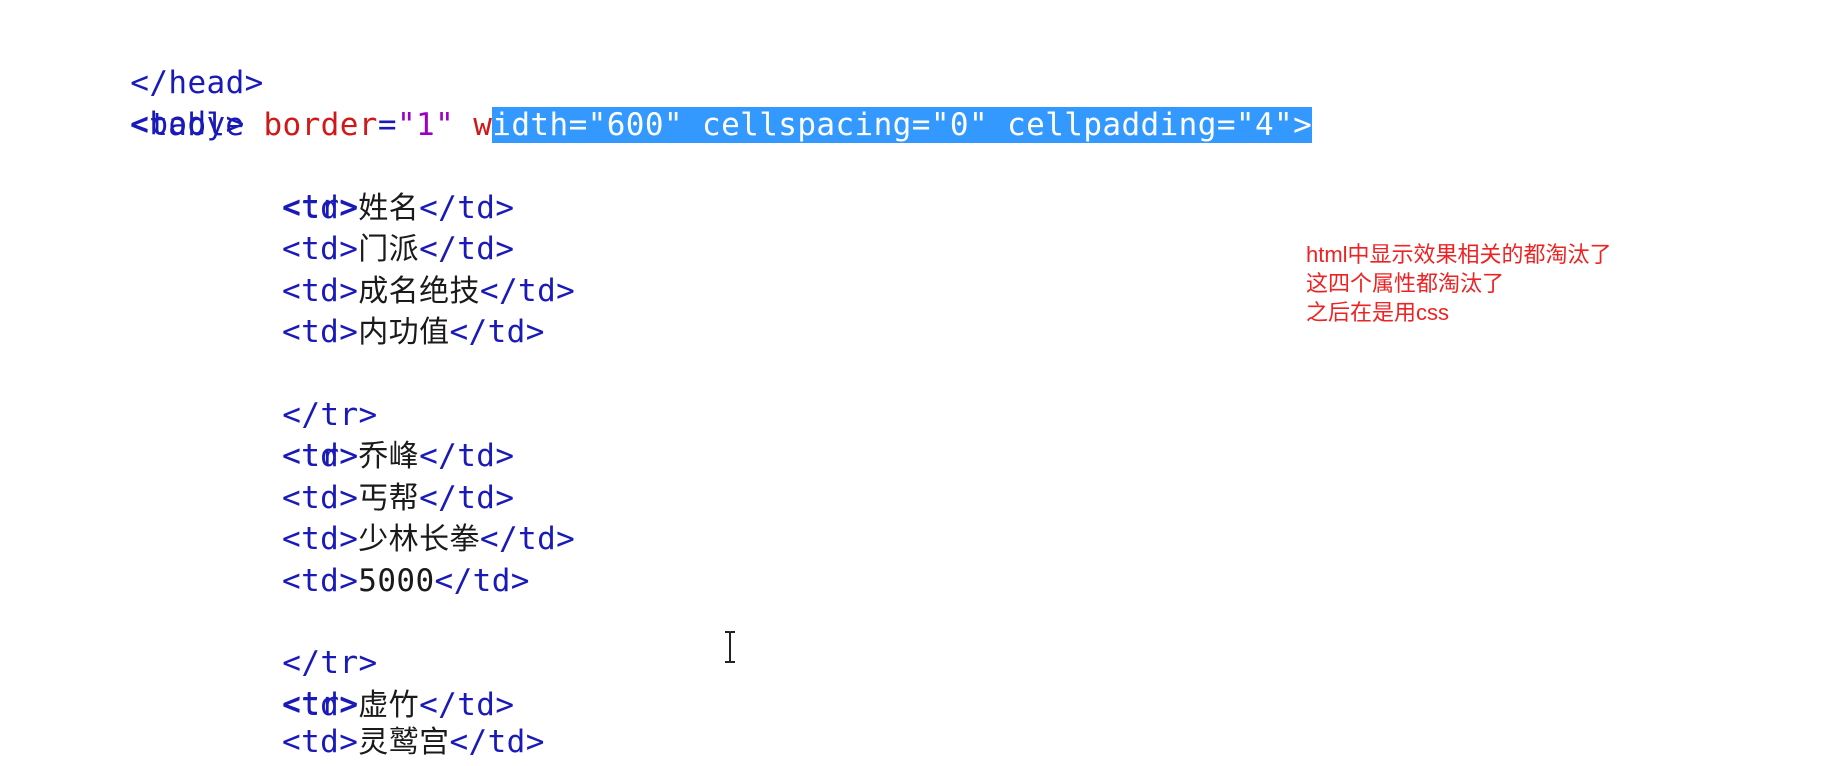 The height and width of the screenshot is (766, 1844). What do you see at coordinates (483, 125) in the screenshot?
I see `width-attr-start: w` at bounding box center [483, 125].